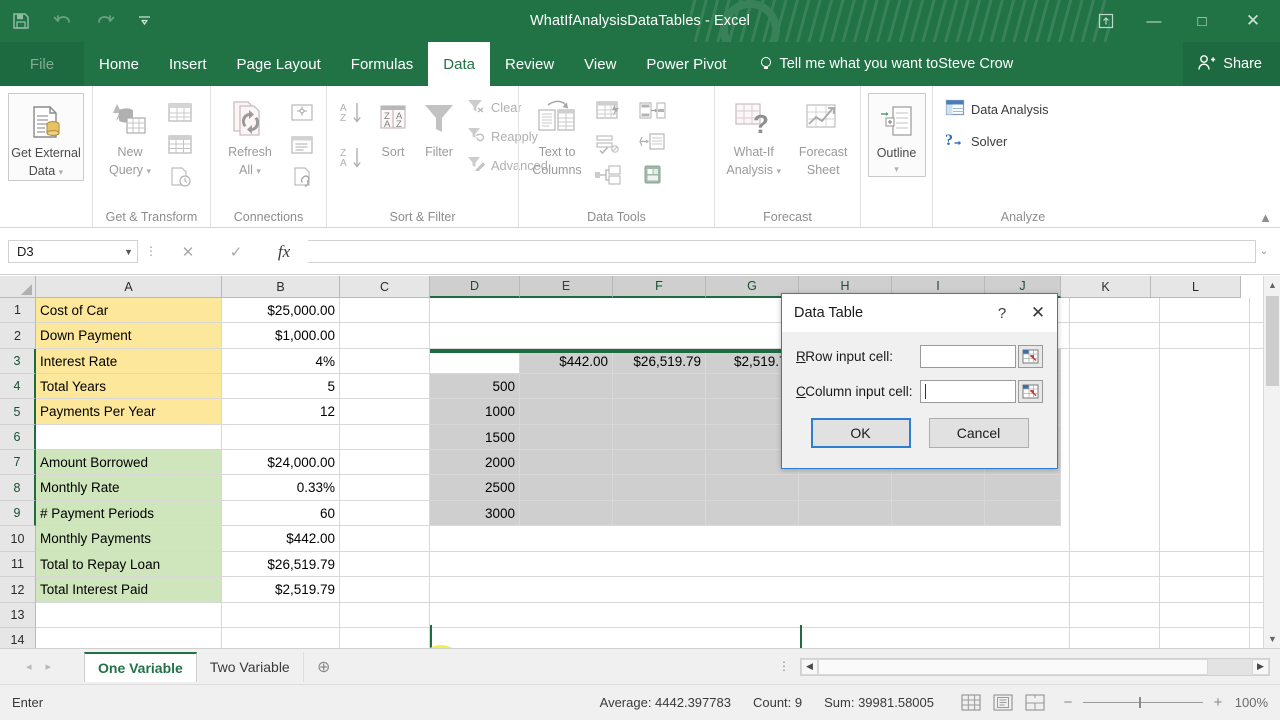 This screenshot has width=1280, height=720. I want to click on data-analysis-button: Data Analysis, so click(997, 109).